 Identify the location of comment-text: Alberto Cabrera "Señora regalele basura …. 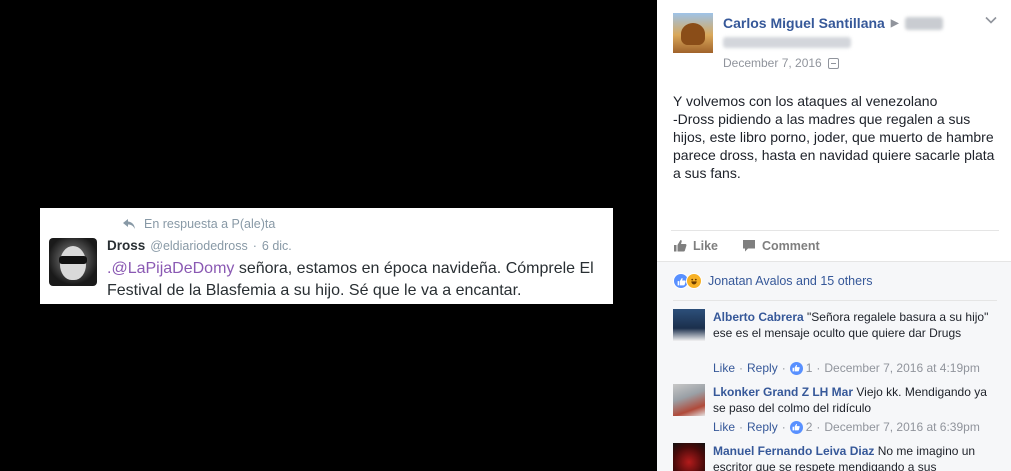
(853, 325).